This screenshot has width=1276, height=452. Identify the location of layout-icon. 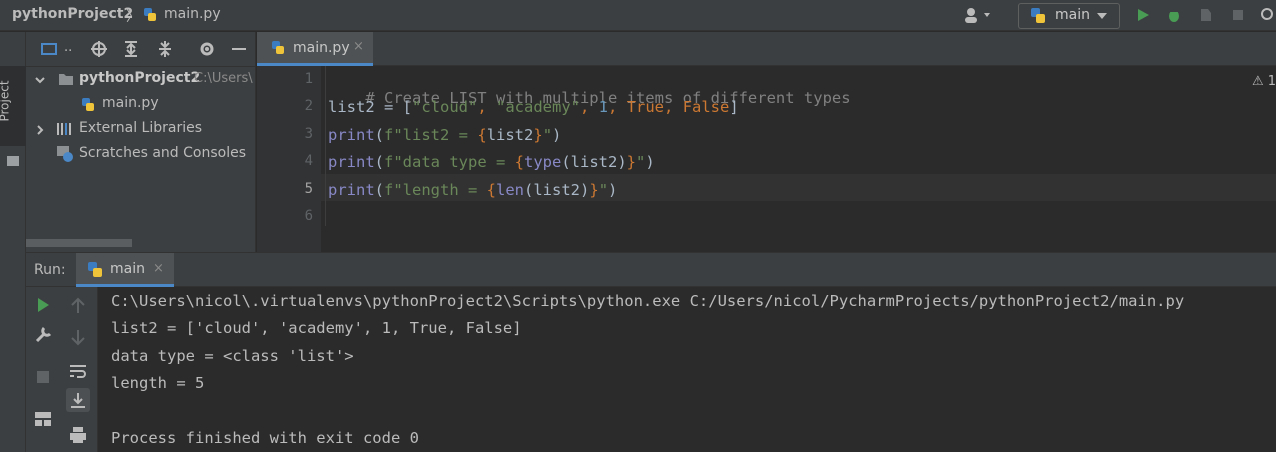
(43, 419).